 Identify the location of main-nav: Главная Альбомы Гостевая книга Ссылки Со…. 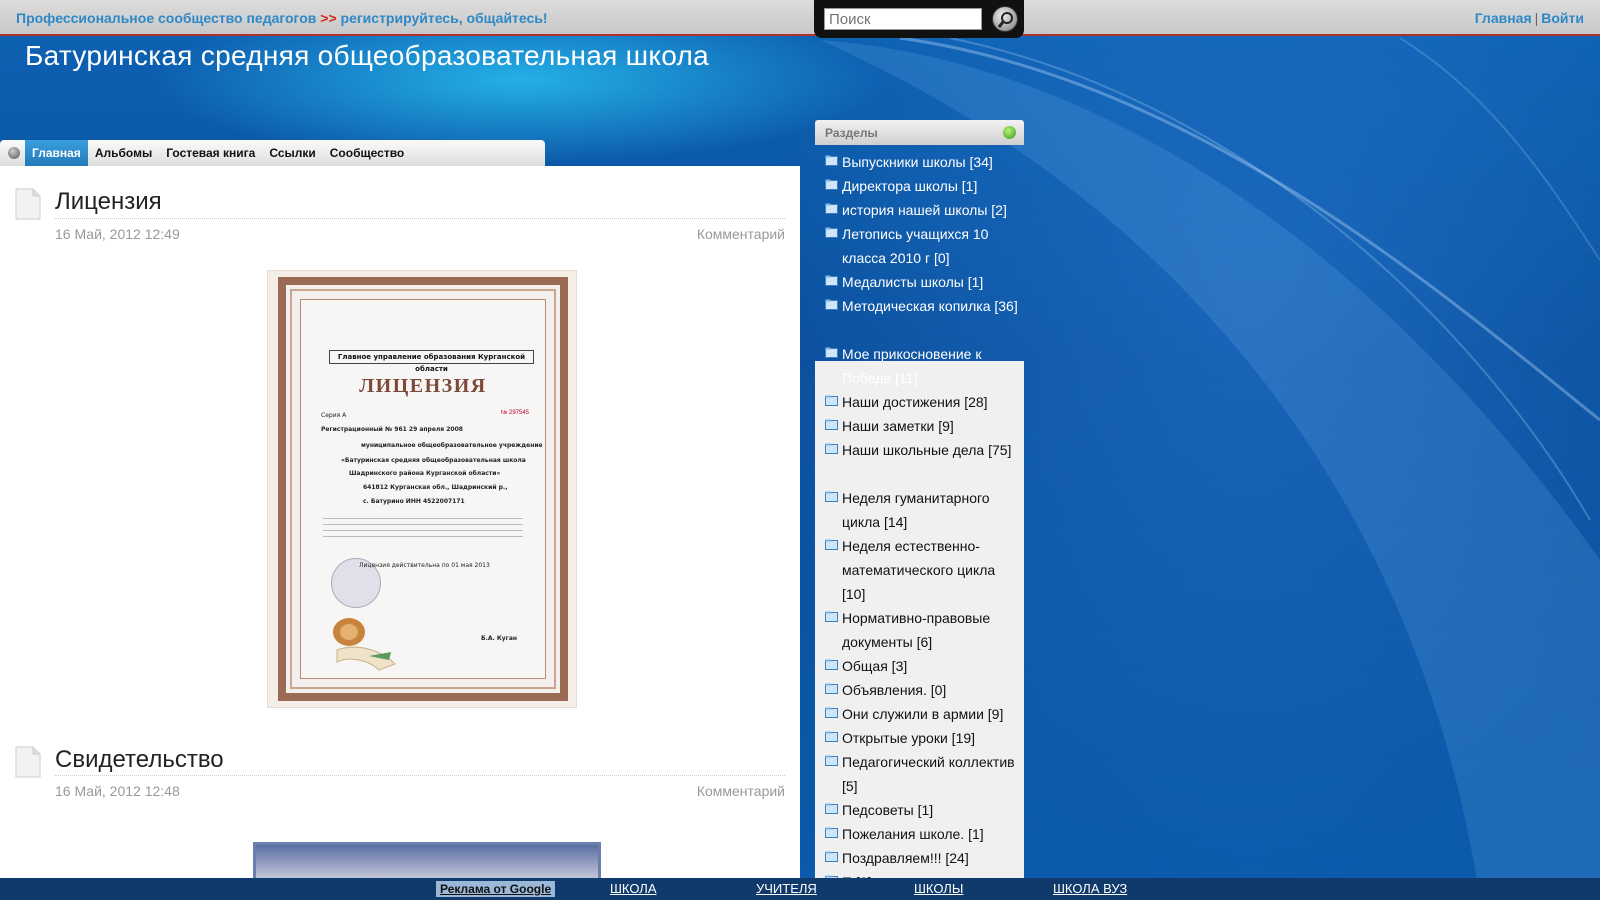
(272, 153).